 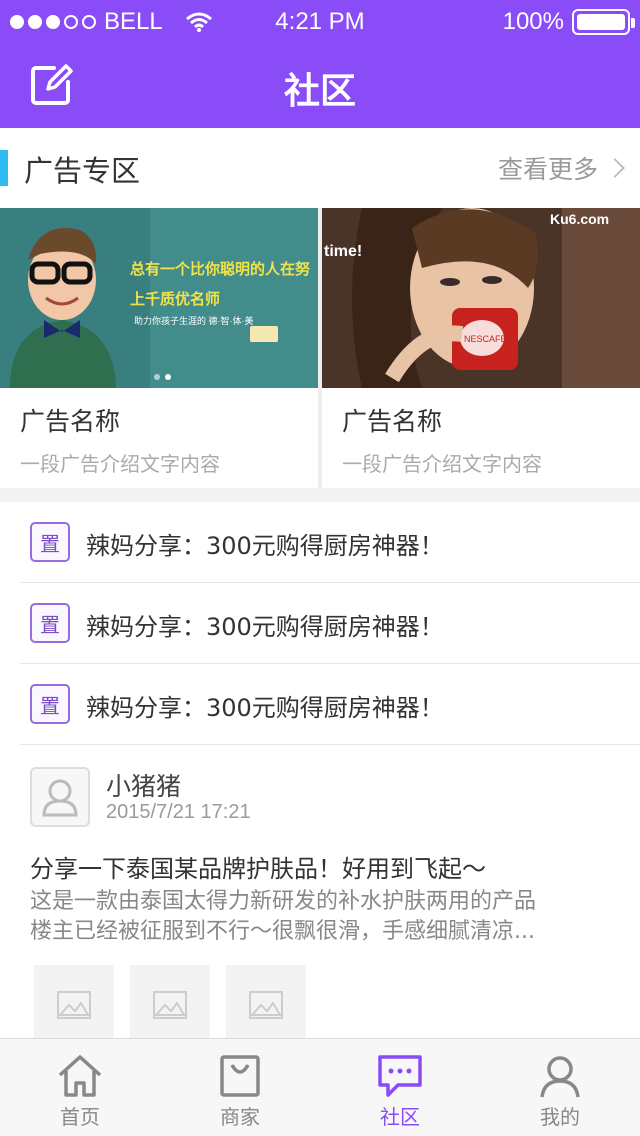 I want to click on tab-bar: 首页 商家 社区 我的, so click(x=320, y=1087).